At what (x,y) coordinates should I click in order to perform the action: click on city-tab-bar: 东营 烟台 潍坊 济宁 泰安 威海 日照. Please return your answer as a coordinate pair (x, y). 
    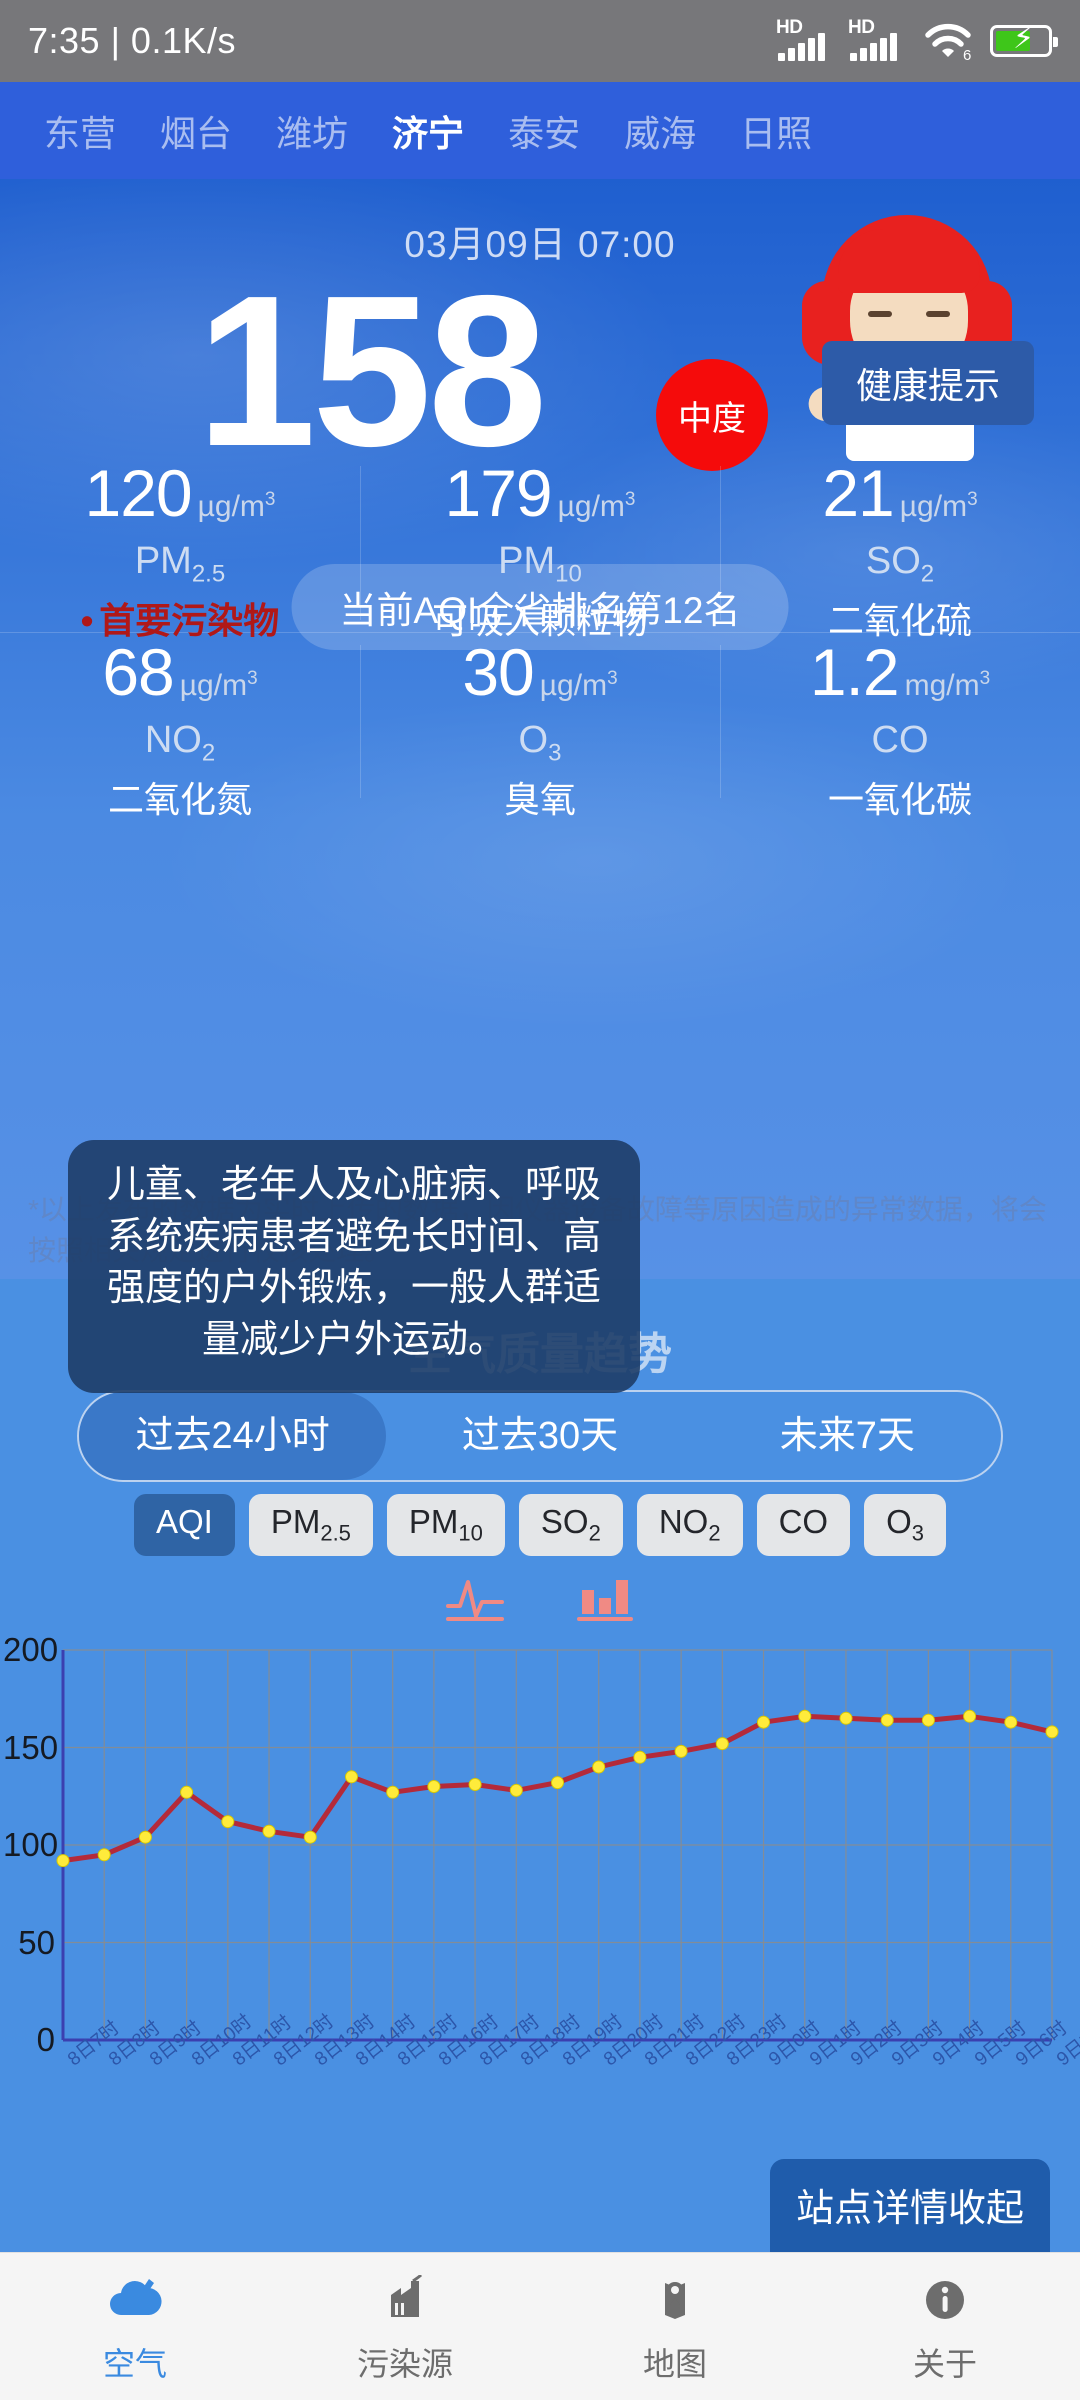
    Looking at the image, I should click on (540, 130).